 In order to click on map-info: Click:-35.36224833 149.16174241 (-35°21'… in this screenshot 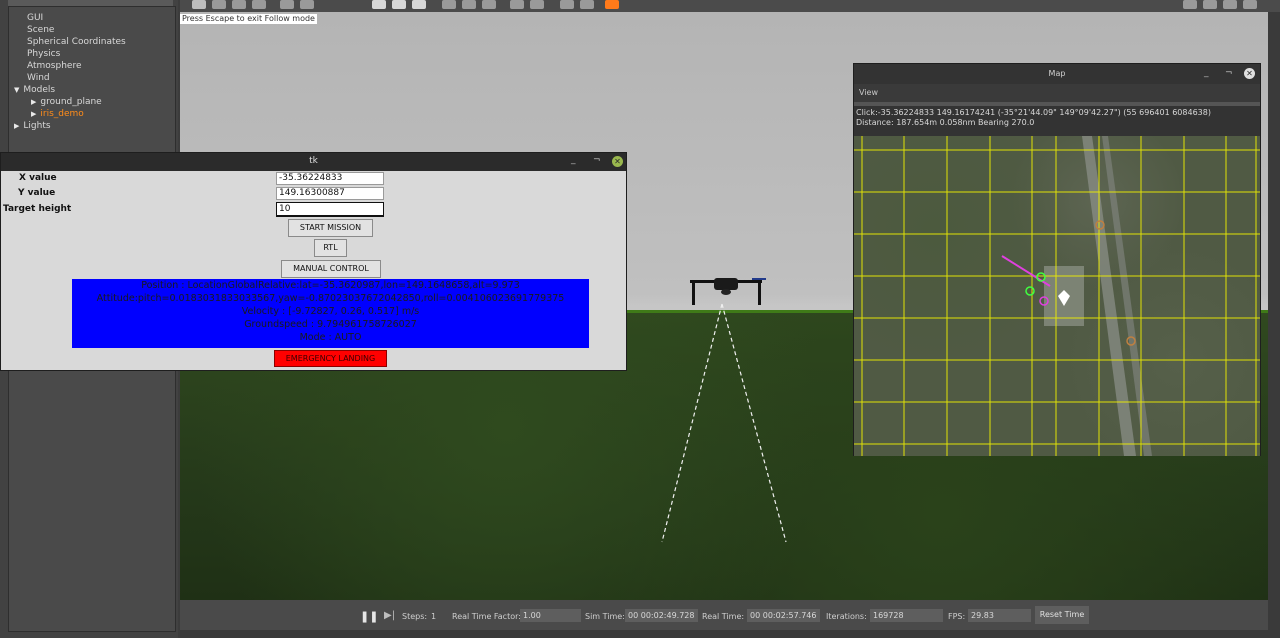, I will do `click(1058, 121)`.